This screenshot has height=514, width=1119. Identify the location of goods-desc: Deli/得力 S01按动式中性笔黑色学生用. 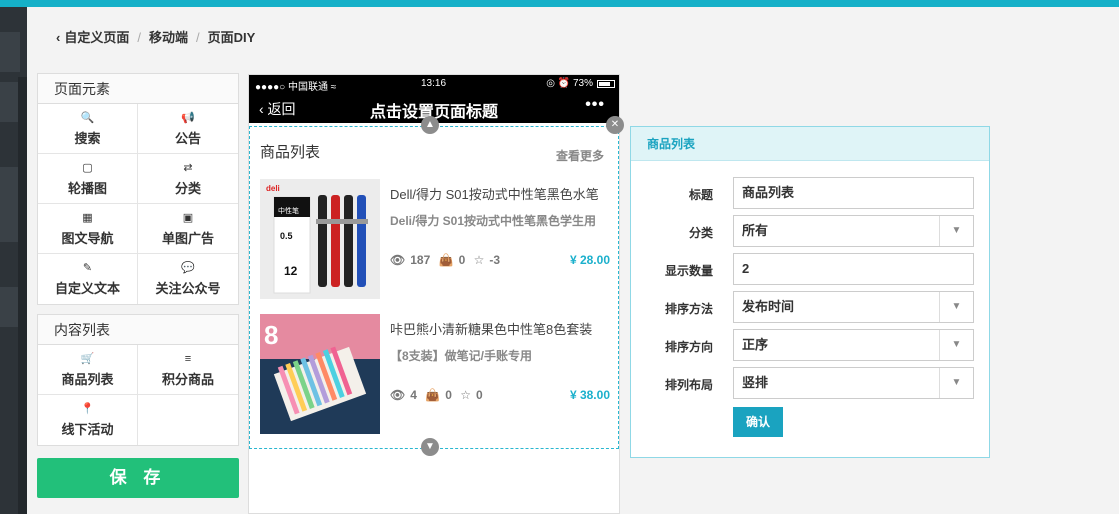
(493, 221).